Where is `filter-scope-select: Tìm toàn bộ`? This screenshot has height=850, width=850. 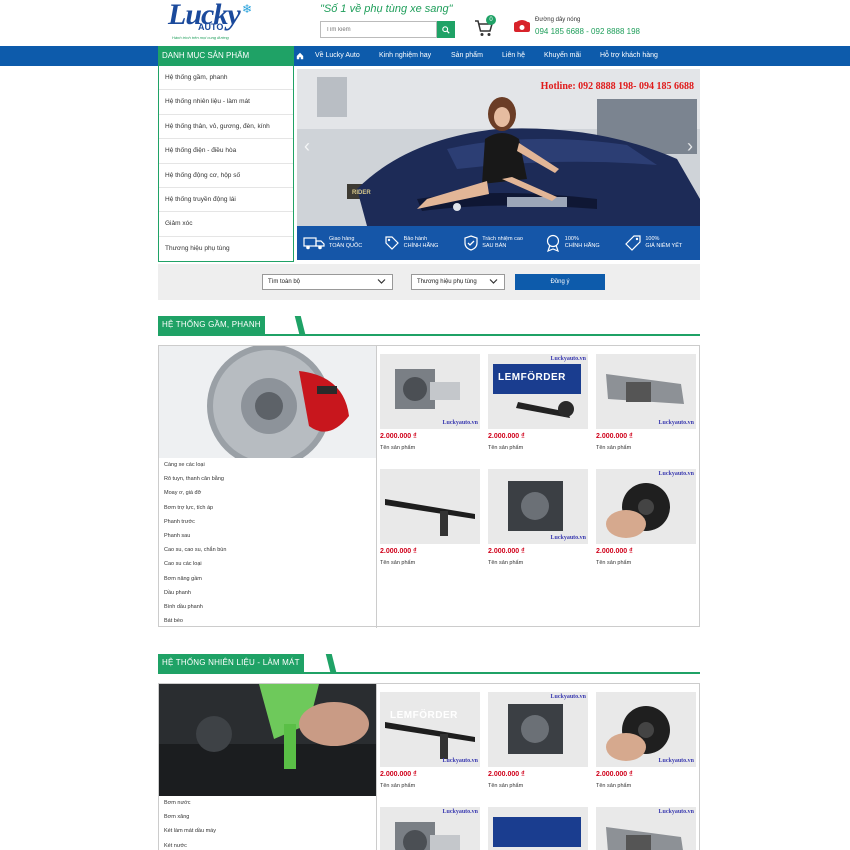
filter-scope-select: Tìm toàn bộ is located at coordinates (327, 282).